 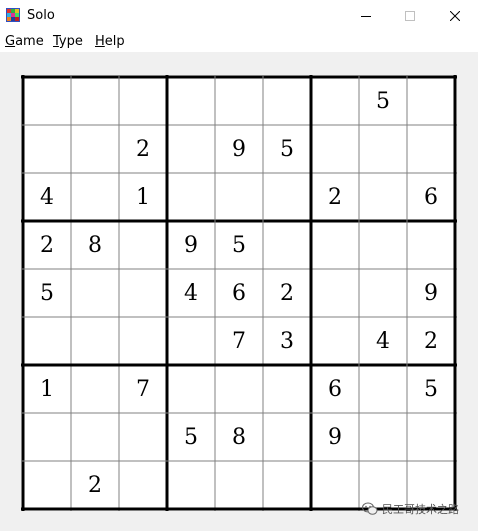 What do you see at coordinates (239, 16) in the screenshot?
I see `title-bar: Solo` at bounding box center [239, 16].